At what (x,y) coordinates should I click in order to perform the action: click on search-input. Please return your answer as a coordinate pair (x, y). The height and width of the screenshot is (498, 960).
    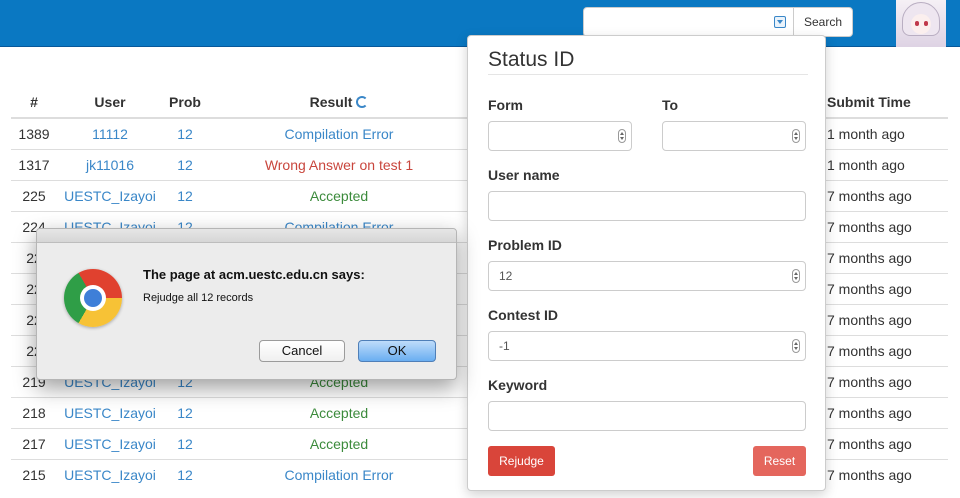
    Looking at the image, I should click on (688, 22).